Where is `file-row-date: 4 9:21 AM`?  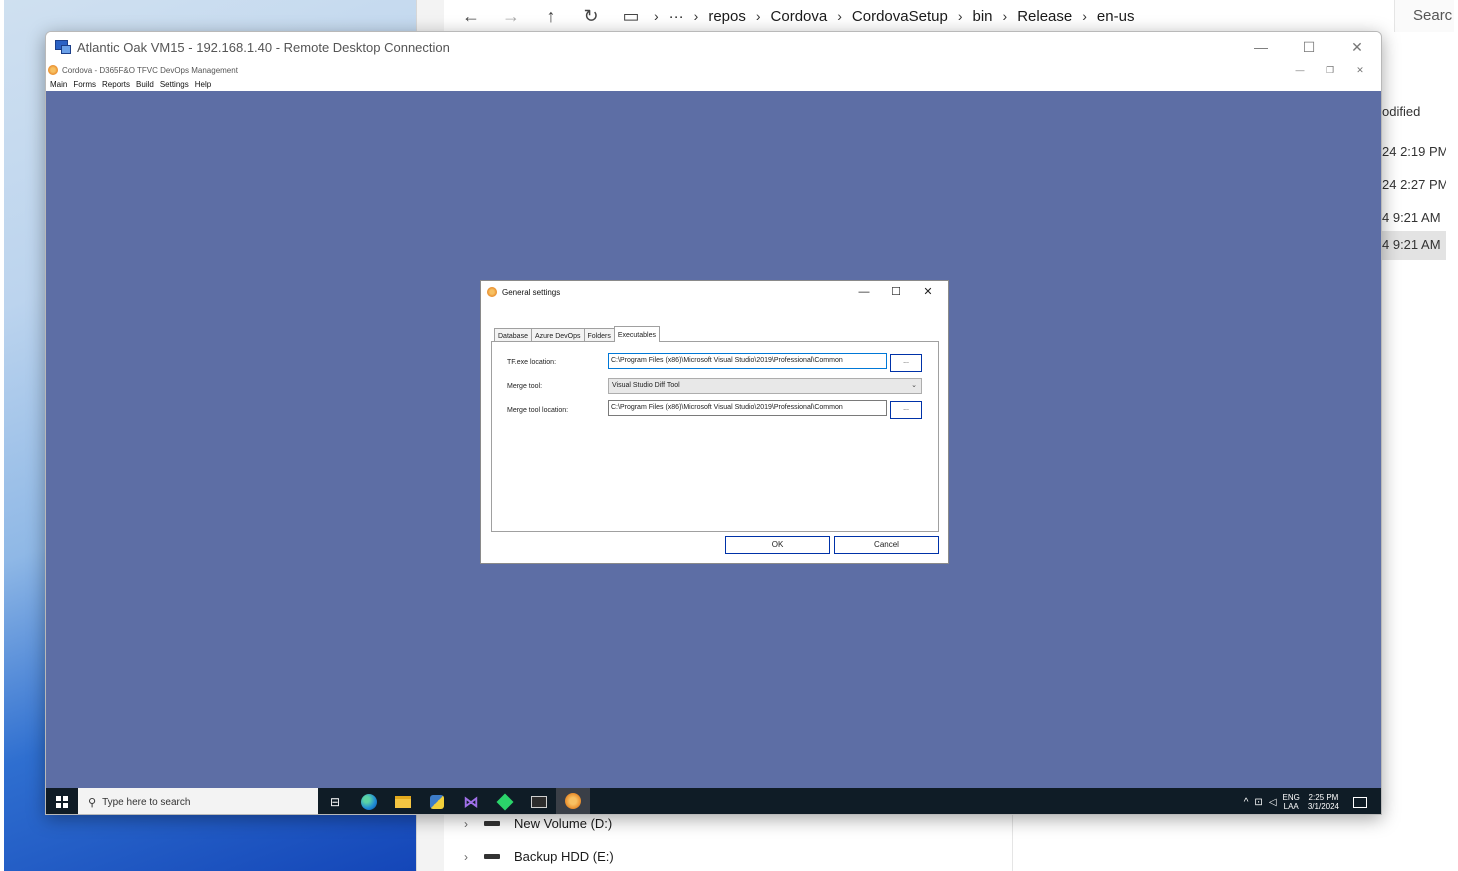 file-row-date: 4 9:21 AM is located at coordinates (1411, 217).